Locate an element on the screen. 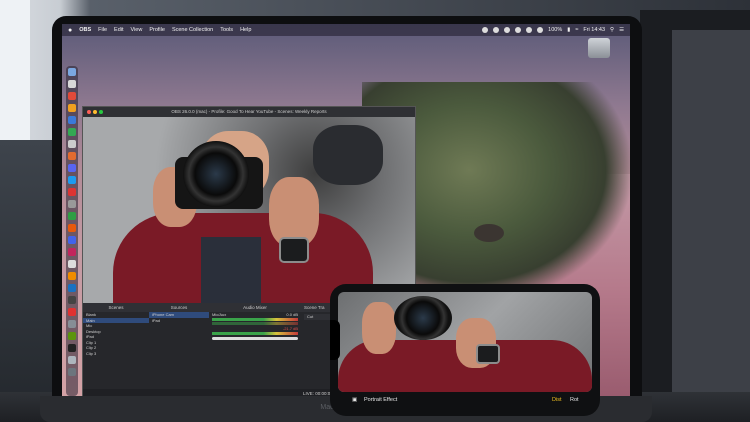 This screenshot has height=422, width=750. control-center-icon: ☰ is located at coordinates (621, 30).